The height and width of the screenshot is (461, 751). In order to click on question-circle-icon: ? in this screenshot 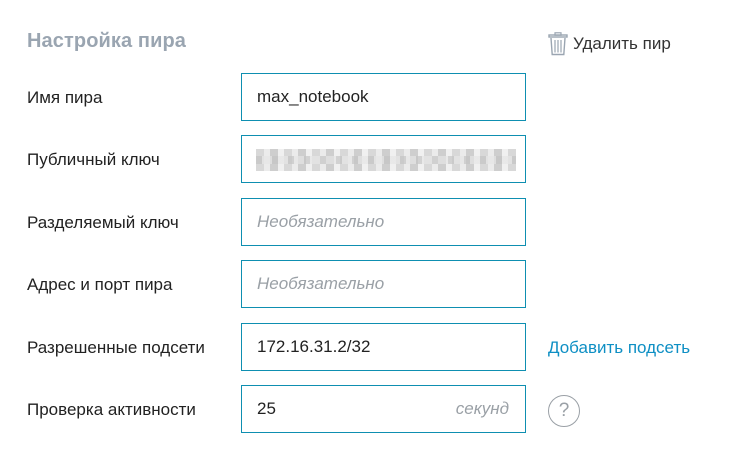, I will do `click(564, 411)`.